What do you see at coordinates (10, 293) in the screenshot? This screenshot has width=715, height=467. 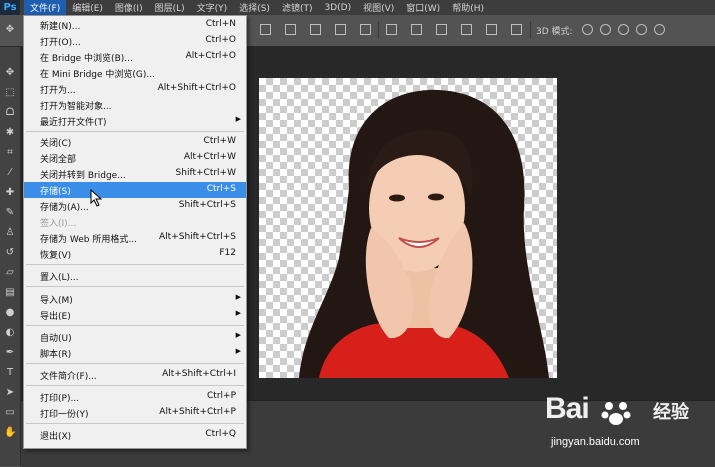 I see `gradient-icon: ▤` at bounding box center [10, 293].